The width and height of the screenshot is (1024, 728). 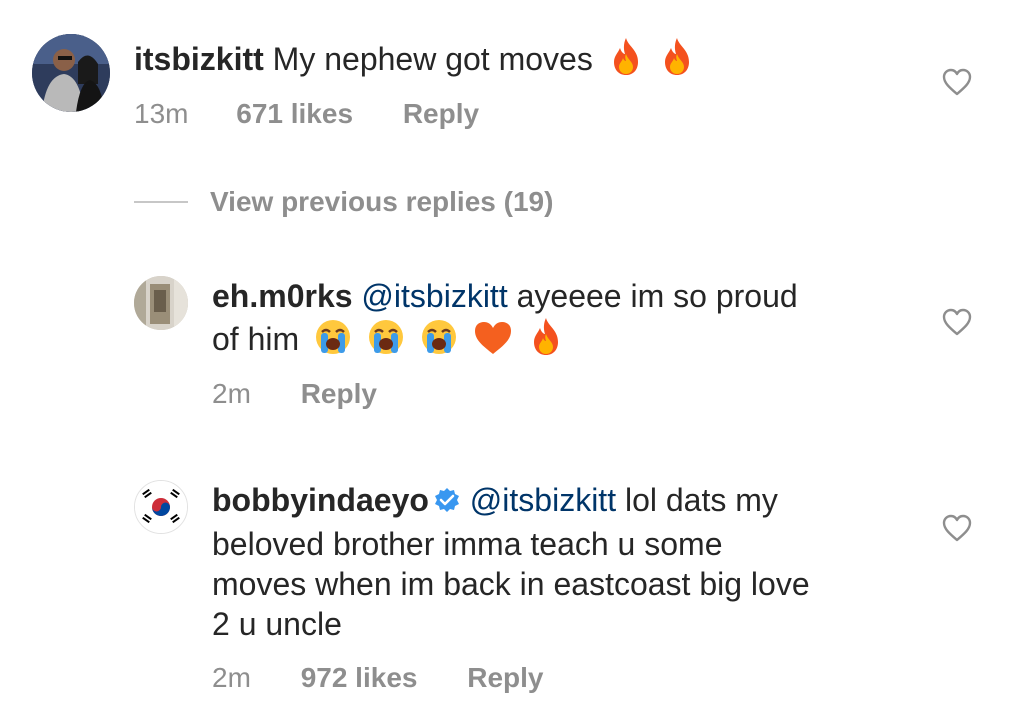 I want to click on comment-meta: 13m 671 likes Reply, so click(x=306, y=114).